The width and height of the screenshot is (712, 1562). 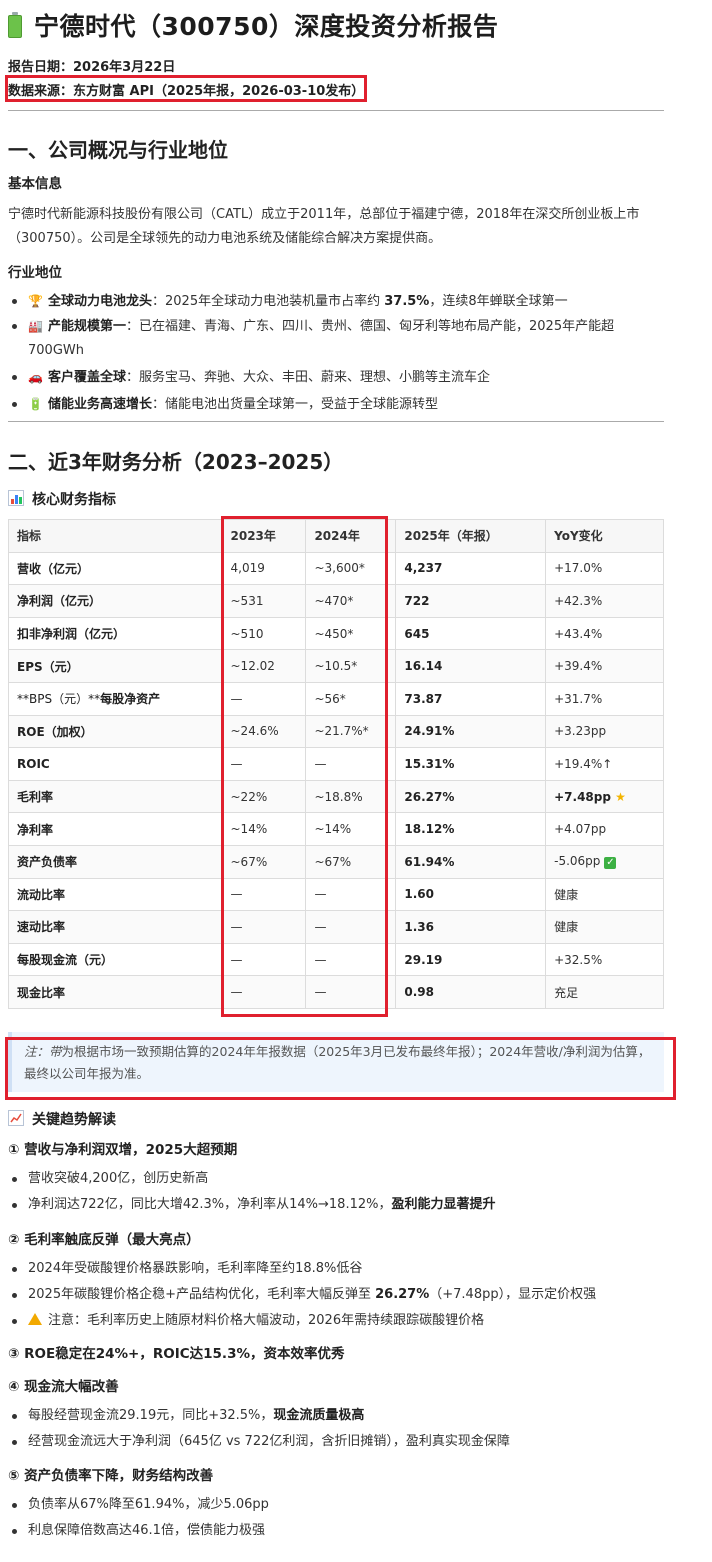 I want to click on basic-info-title: 基本信息, so click(x=35, y=184).